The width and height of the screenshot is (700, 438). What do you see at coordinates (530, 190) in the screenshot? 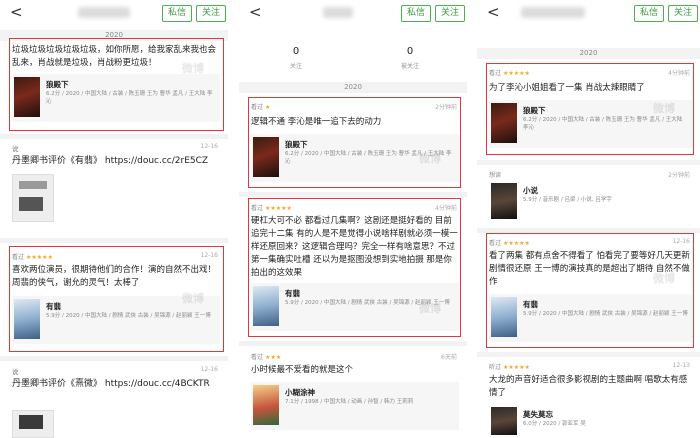
I see `book-title: 小说` at bounding box center [530, 190].